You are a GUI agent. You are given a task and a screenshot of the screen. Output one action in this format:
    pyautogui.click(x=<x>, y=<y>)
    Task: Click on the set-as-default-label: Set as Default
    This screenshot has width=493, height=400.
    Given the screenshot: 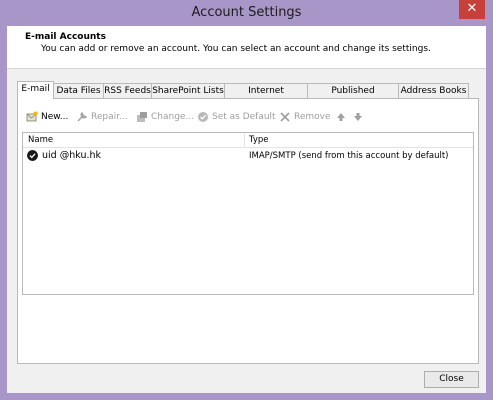 What is the action you would take?
    pyautogui.click(x=244, y=117)
    